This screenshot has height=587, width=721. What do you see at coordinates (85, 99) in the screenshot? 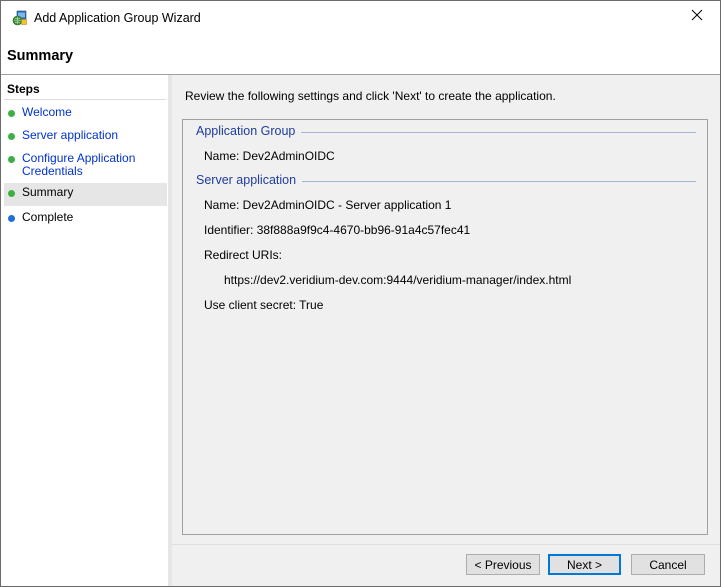
I see `steps-divider` at bounding box center [85, 99].